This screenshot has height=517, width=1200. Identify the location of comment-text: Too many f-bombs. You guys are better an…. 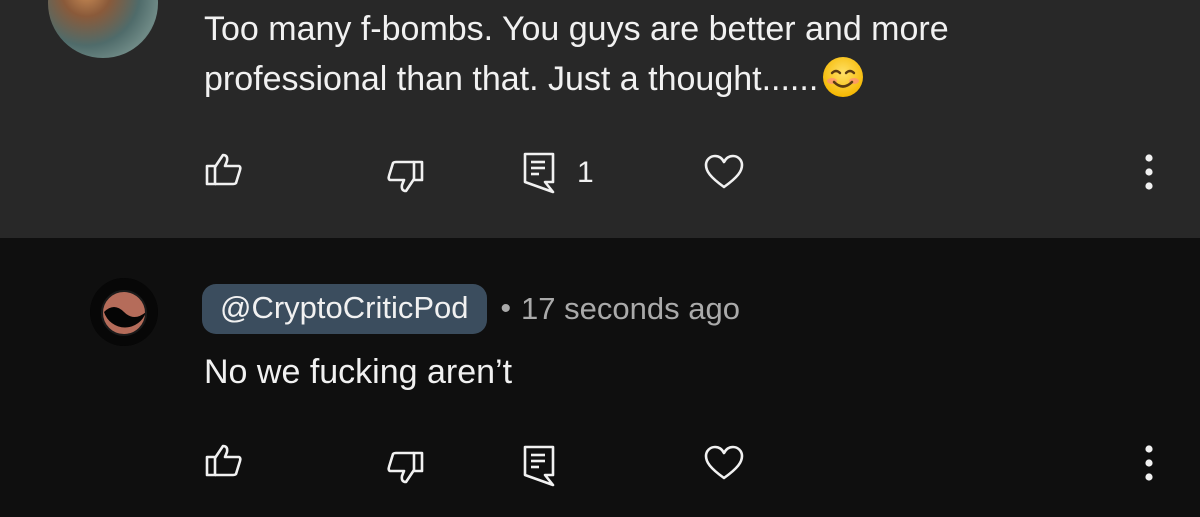
(576, 54).